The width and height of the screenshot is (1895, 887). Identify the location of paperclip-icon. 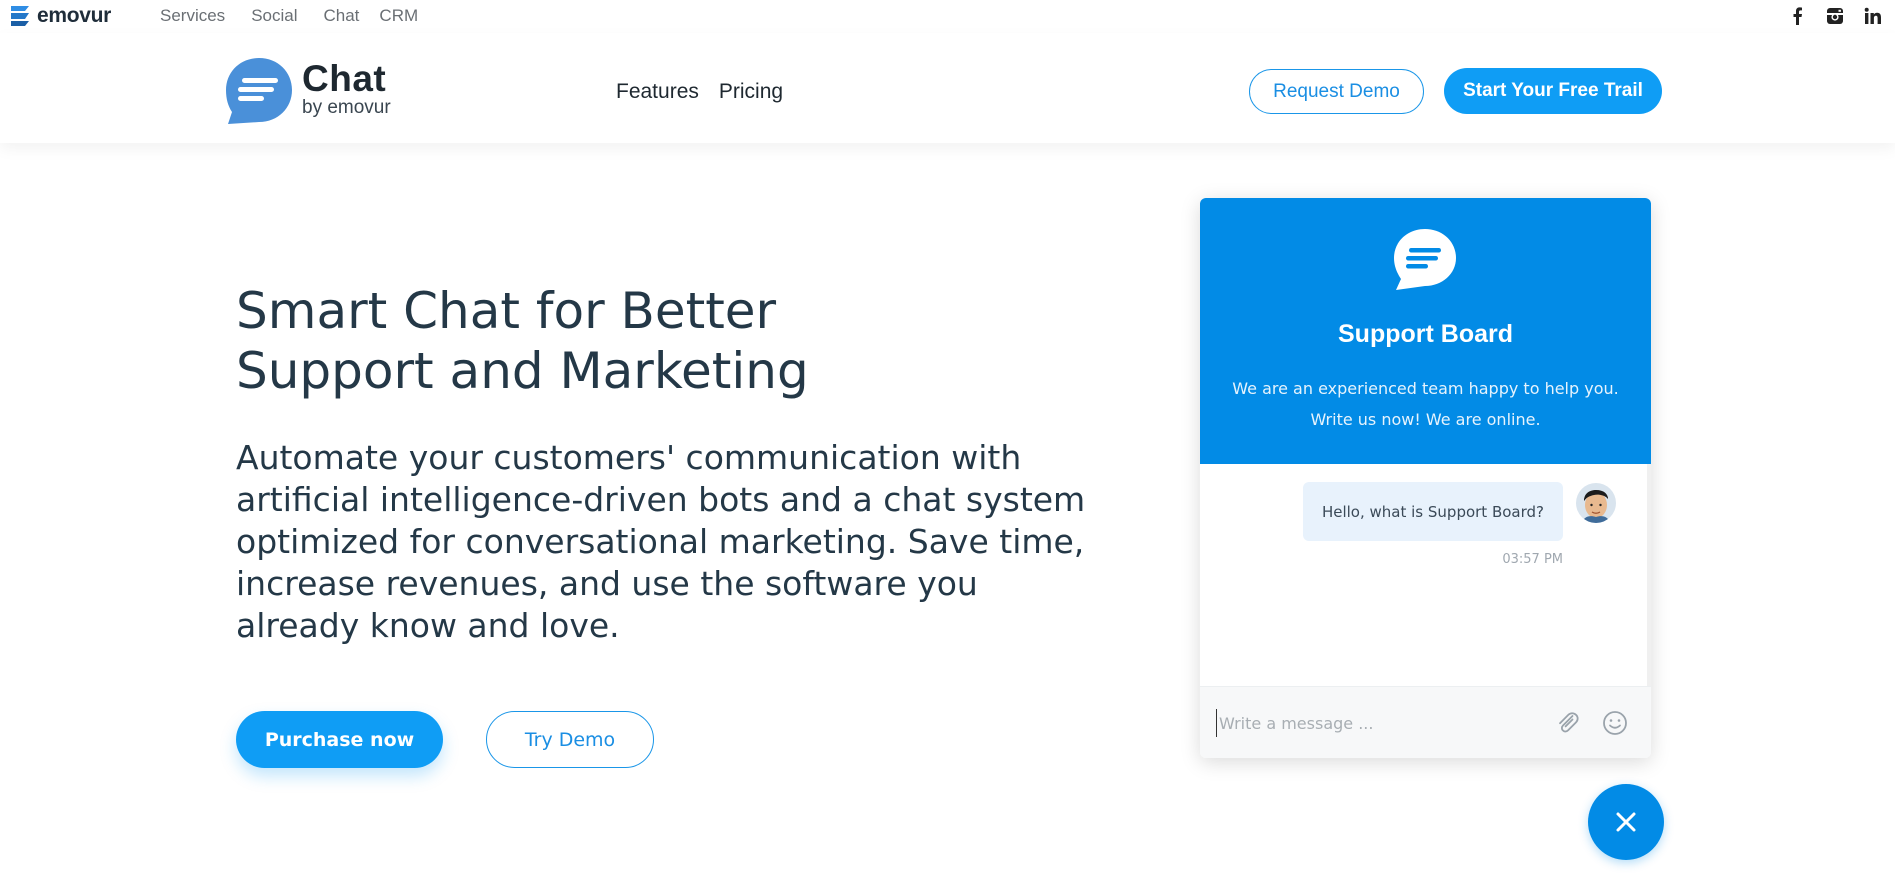
(1568, 723).